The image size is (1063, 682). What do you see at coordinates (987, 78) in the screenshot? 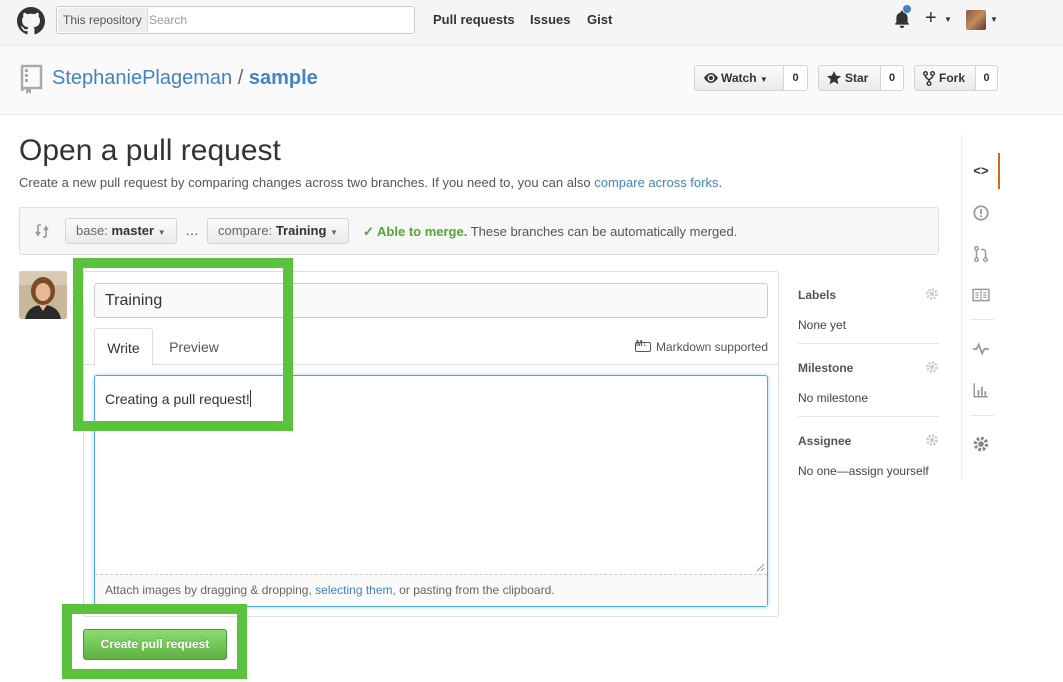
I see `fork-count: 0` at bounding box center [987, 78].